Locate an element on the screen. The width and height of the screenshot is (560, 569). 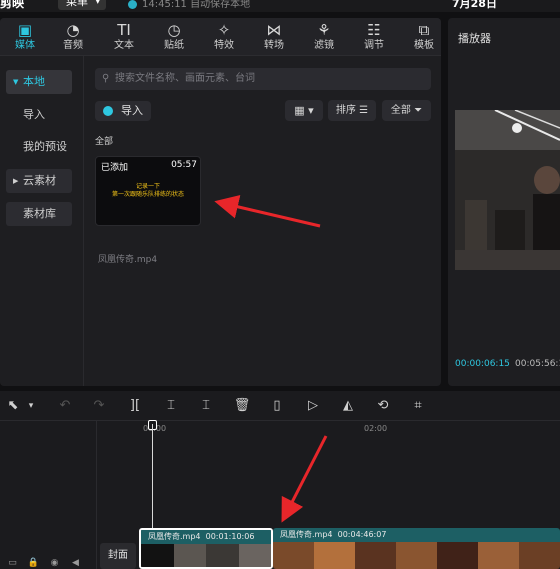
tab-label: 转场 is located at coordinates (274, 45).